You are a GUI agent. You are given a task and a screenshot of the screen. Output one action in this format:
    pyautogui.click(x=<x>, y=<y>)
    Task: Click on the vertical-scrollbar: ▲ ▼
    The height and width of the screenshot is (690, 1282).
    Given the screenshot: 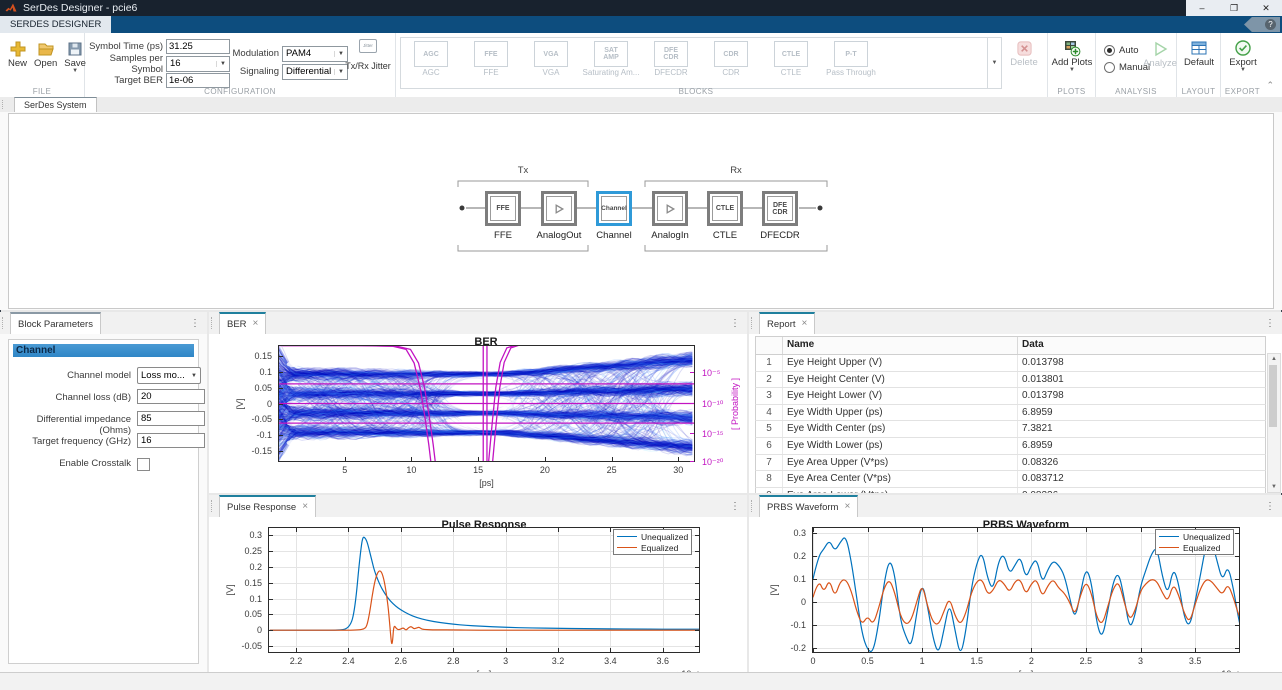 What is the action you would take?
    pyautogui.click(x=1274, y=423)
    